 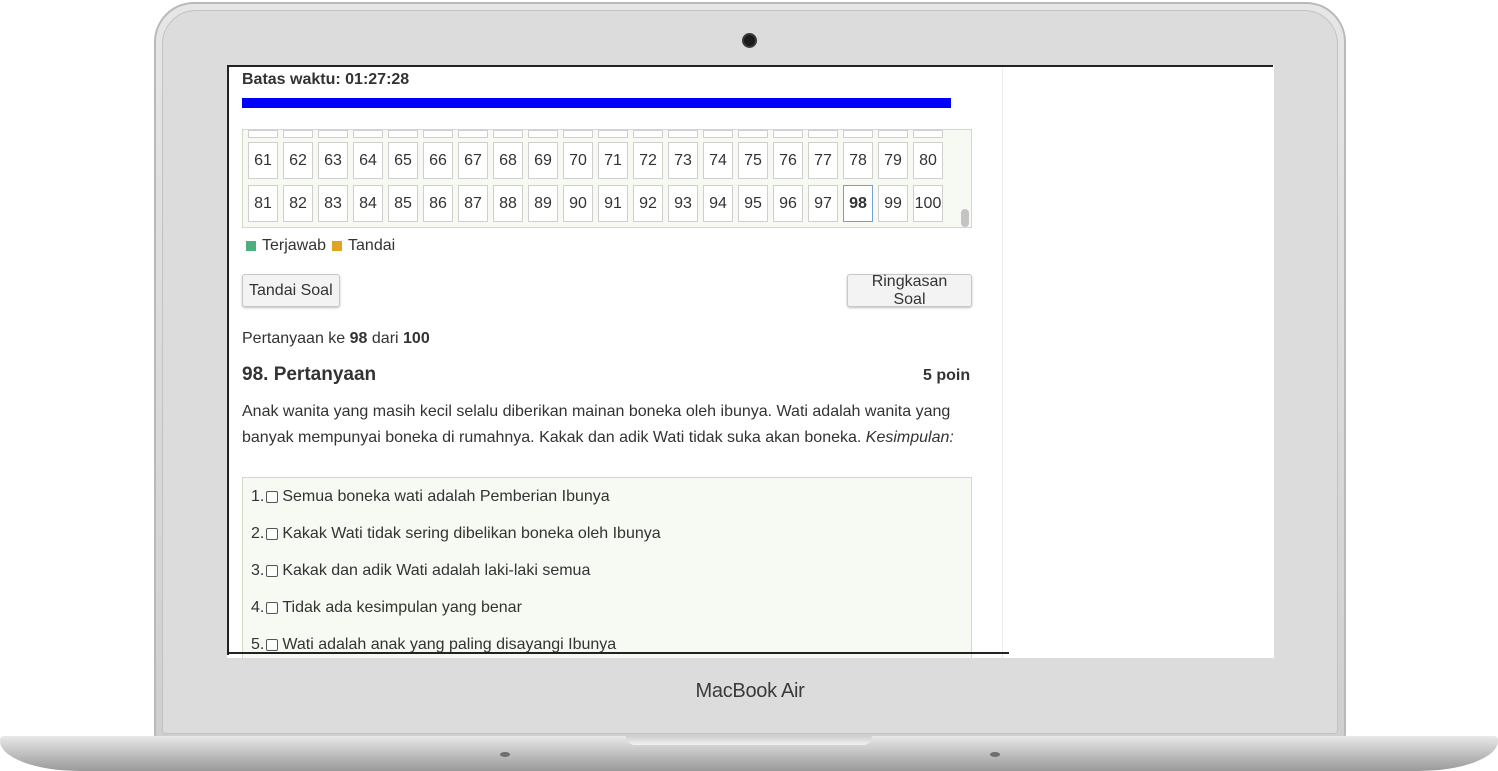 I want to click on mark-question-button: Tandai Soal, so click(x=291, y=290).